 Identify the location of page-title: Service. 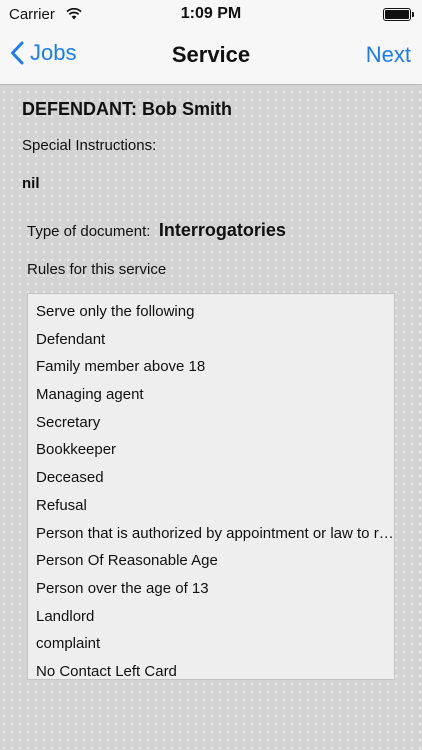
(211, 54).